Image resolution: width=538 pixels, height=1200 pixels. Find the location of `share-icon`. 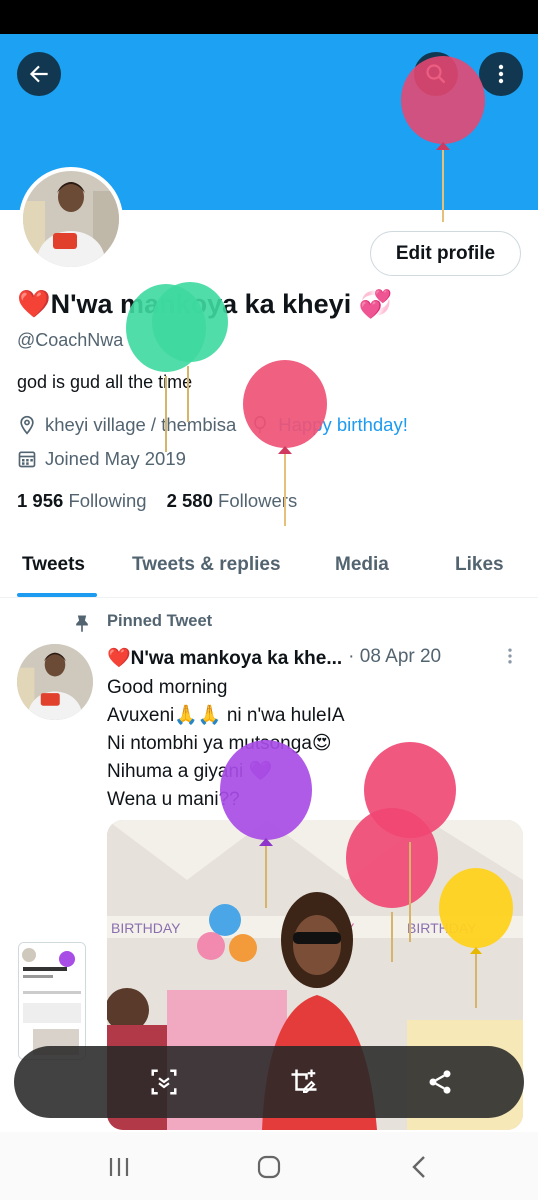

share-icon is located at coordinates (440, 1082).